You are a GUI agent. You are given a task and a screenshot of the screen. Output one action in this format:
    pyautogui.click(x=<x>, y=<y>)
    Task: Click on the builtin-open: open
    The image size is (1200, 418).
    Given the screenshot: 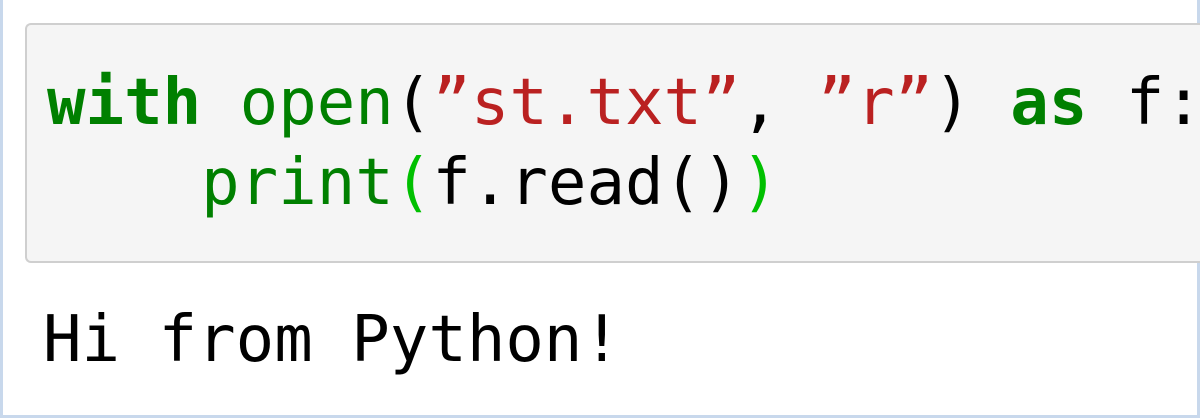 What is the action you would take?
    pyautogui.click(x=316, y=103)
    